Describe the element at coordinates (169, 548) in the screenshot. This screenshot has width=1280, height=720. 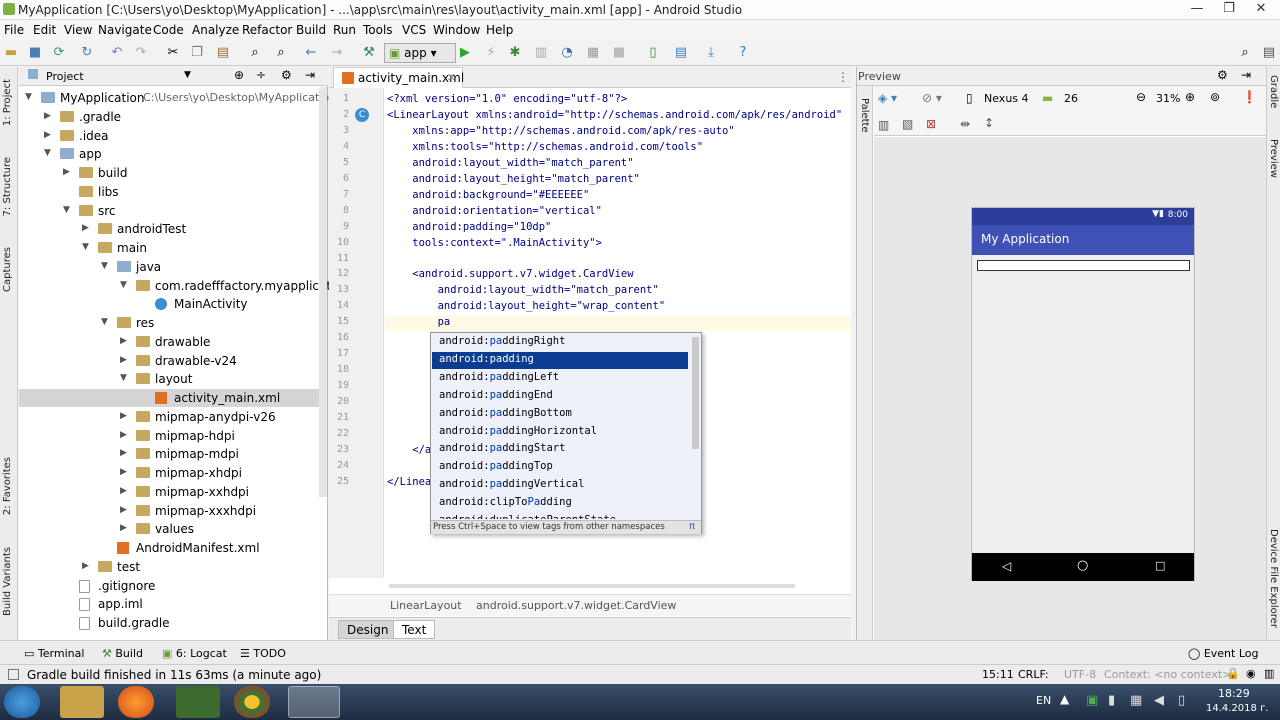
I see `tree-item: AndroidManifest.xml` at that location.